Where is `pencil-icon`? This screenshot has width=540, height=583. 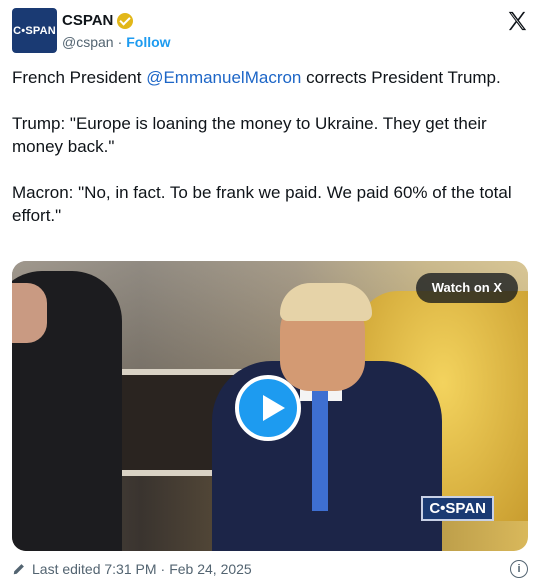 pencil-icon is located at coordinates (18, 569).